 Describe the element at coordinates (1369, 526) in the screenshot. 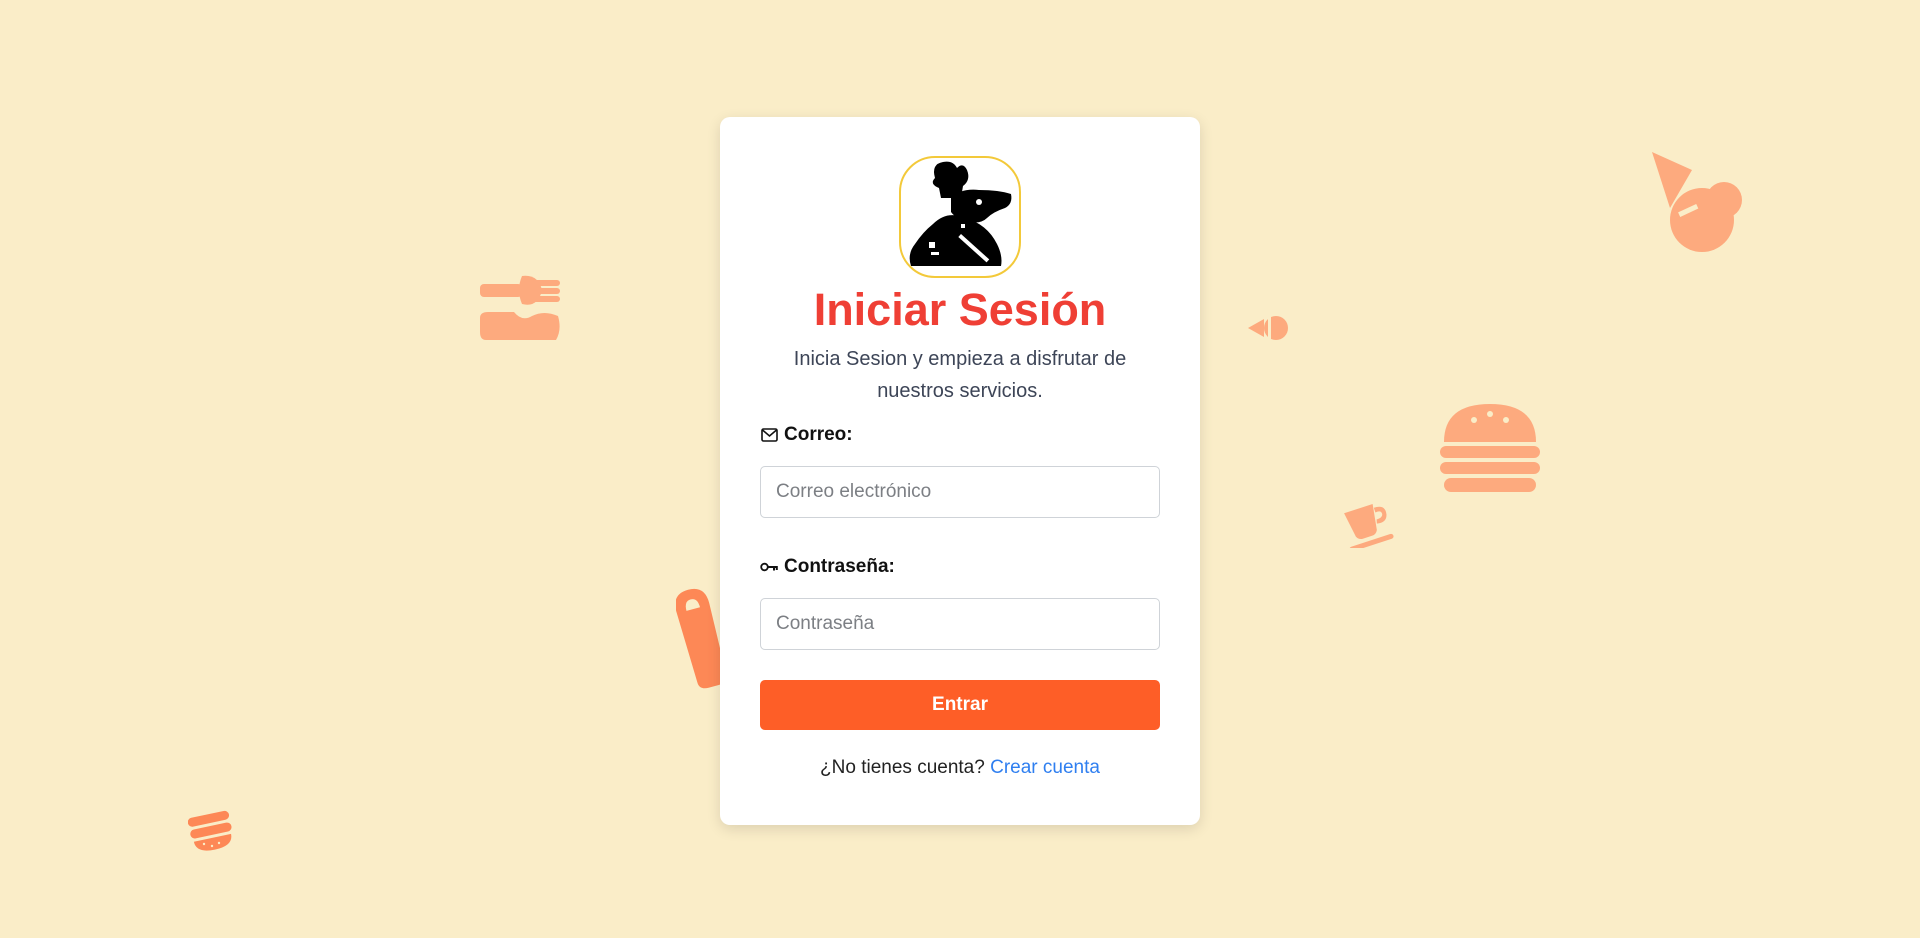

I see `coffee-cup-icon` at that location.